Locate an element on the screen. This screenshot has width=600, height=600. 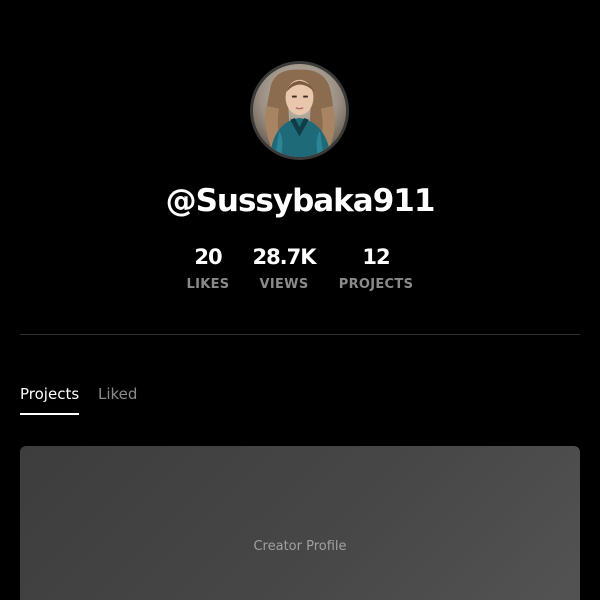
tab-projects: Projects is located at coordinates (50, 399).